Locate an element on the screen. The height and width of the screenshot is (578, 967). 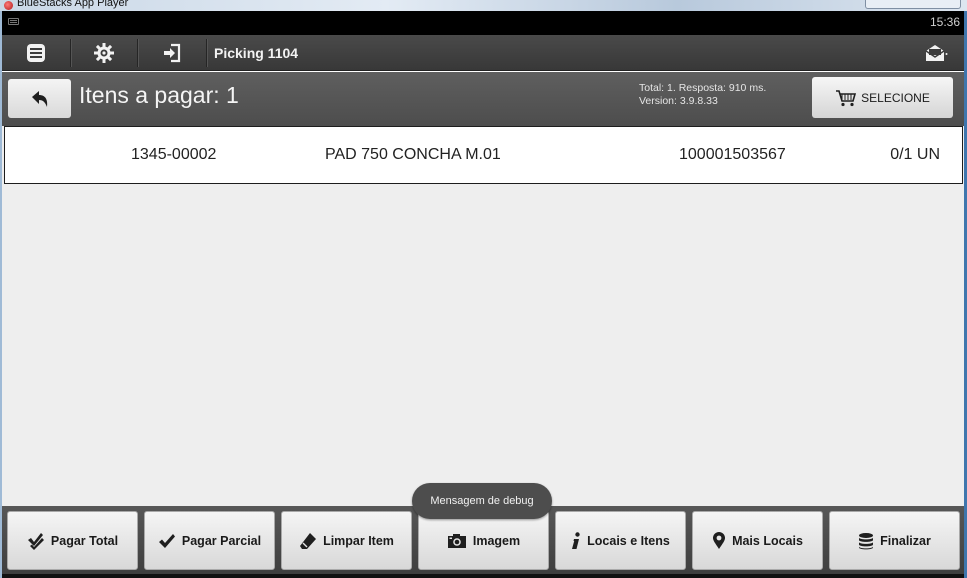
action-bar: Picking 1104 is located at coordinates (483, 53).